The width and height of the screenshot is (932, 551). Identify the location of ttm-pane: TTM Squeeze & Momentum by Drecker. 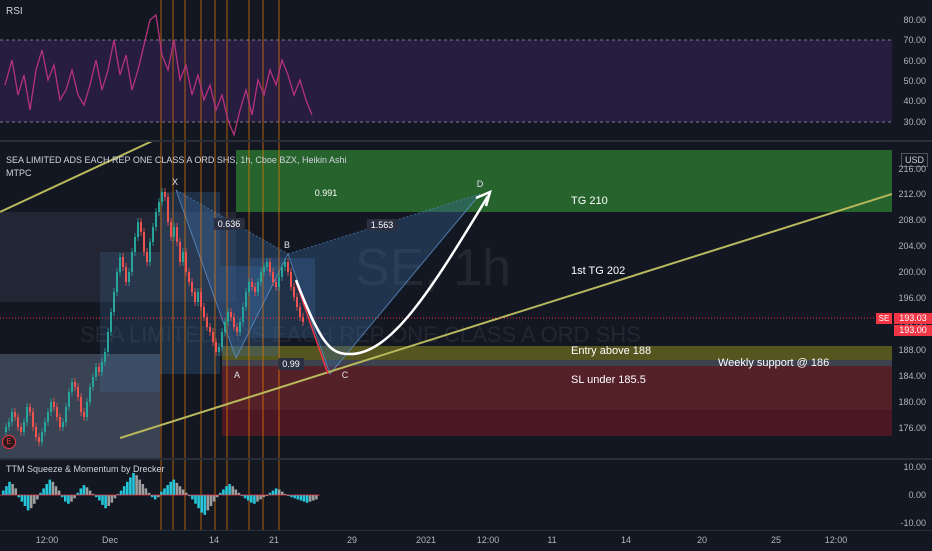
(446, 495).